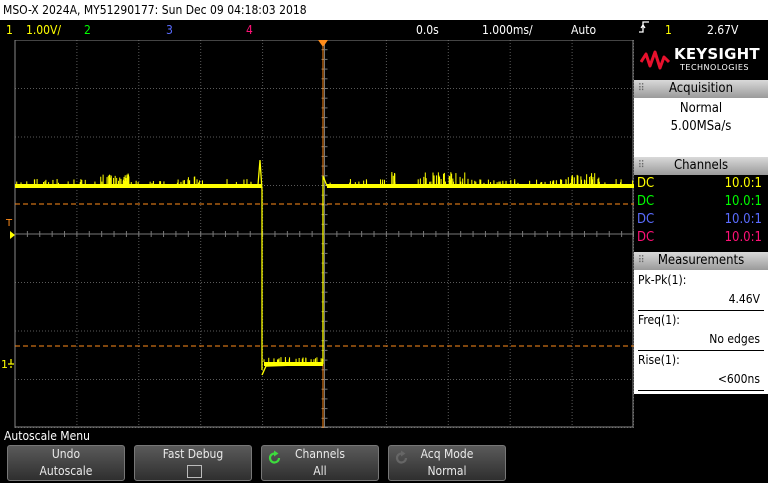 This screenshot has width=768, height=483. What do you see at coordinates (169, 30) in the screenshot?
I see `channel-3-number: 3` at bounding box center [169, 30].